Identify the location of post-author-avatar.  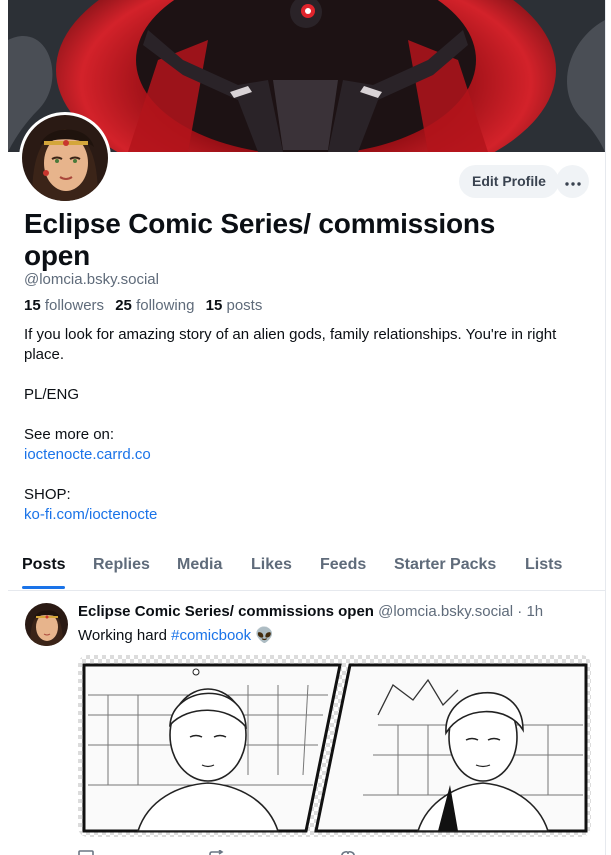
(46, 624).